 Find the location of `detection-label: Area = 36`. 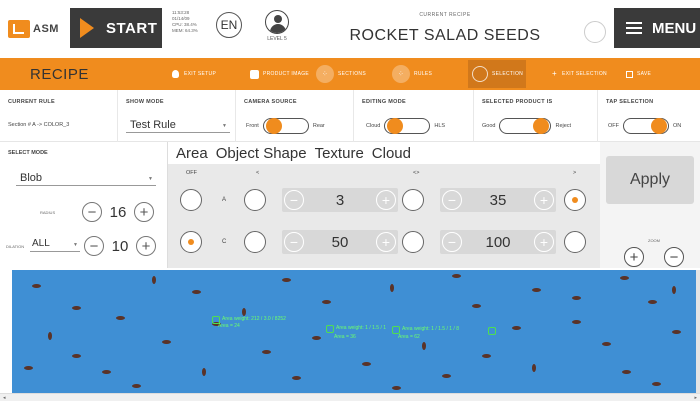

detection-label: Area = 36 is located at coordinates (345, 337).